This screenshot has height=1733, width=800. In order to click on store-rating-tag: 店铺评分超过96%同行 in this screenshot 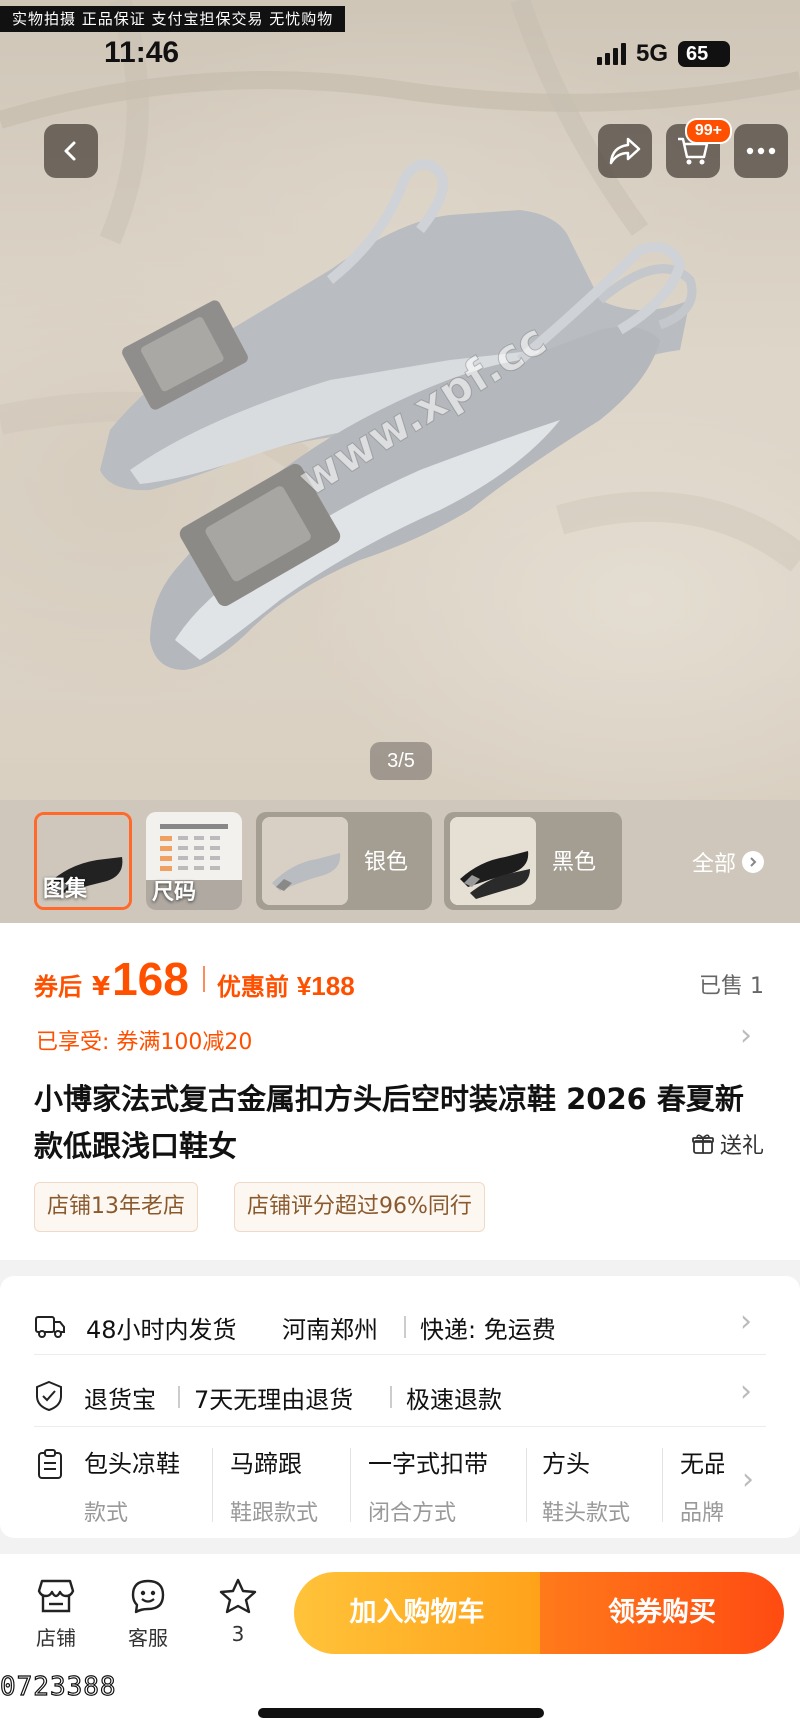, I will do `click(359, 1207)`.